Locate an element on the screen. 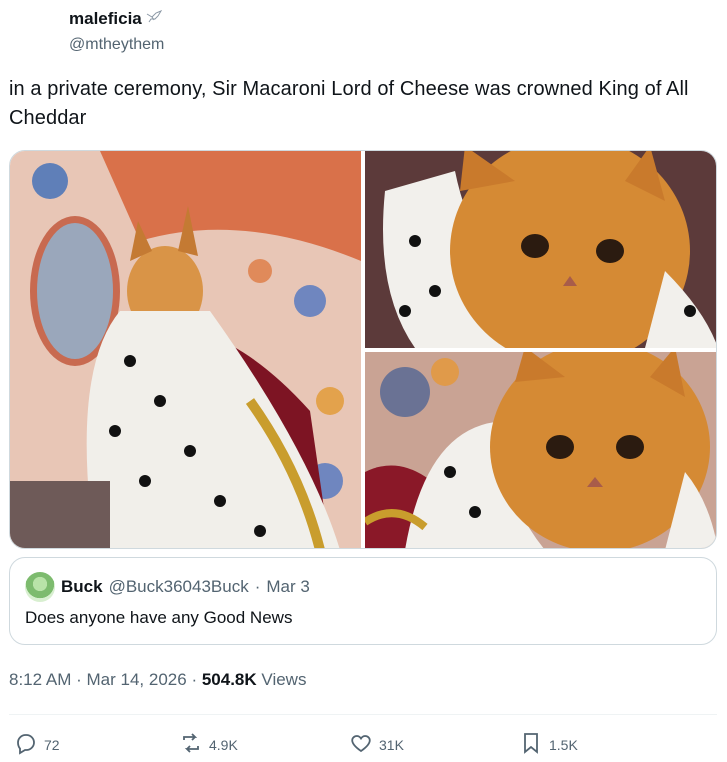  bookmark-count: 1.5K is located at coordinates (563, 744).